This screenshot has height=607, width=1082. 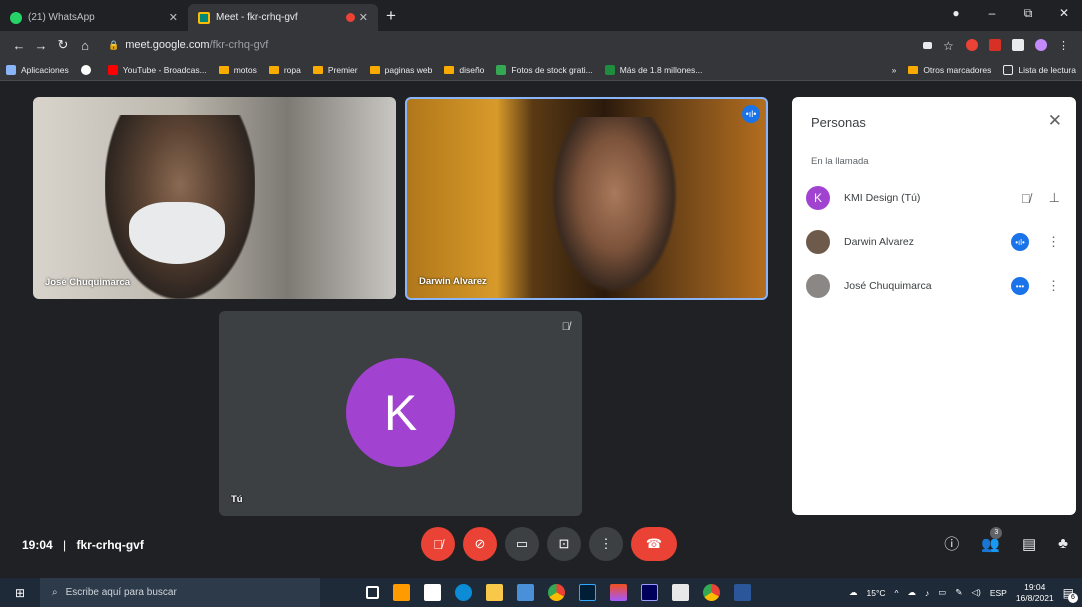 I want to click on person-row: José Chuquimarca ••• ⋮, so click(x=936, y=286).